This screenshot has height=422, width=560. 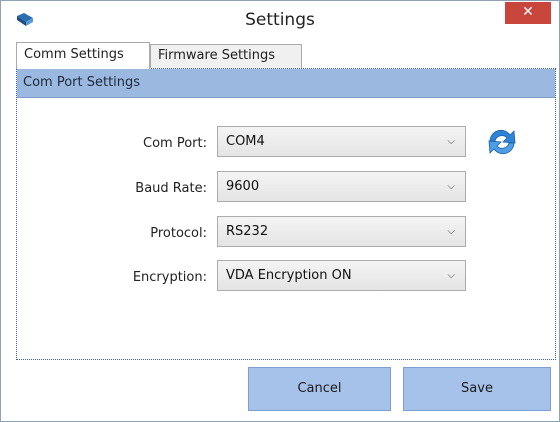 I want to click on close-icon: ✕, so click(x=528, y=12).